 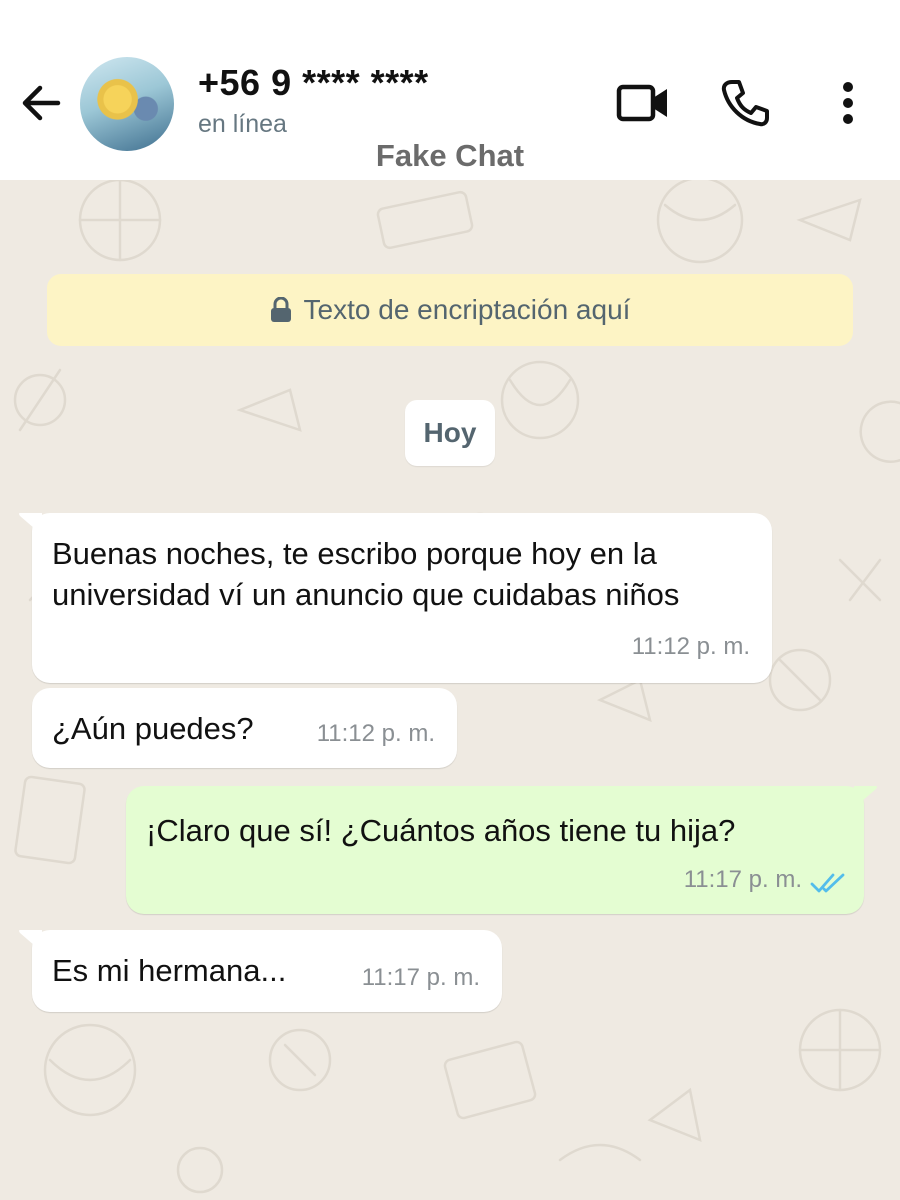 I want to click on phone-icon, so click(x=745, y=103).